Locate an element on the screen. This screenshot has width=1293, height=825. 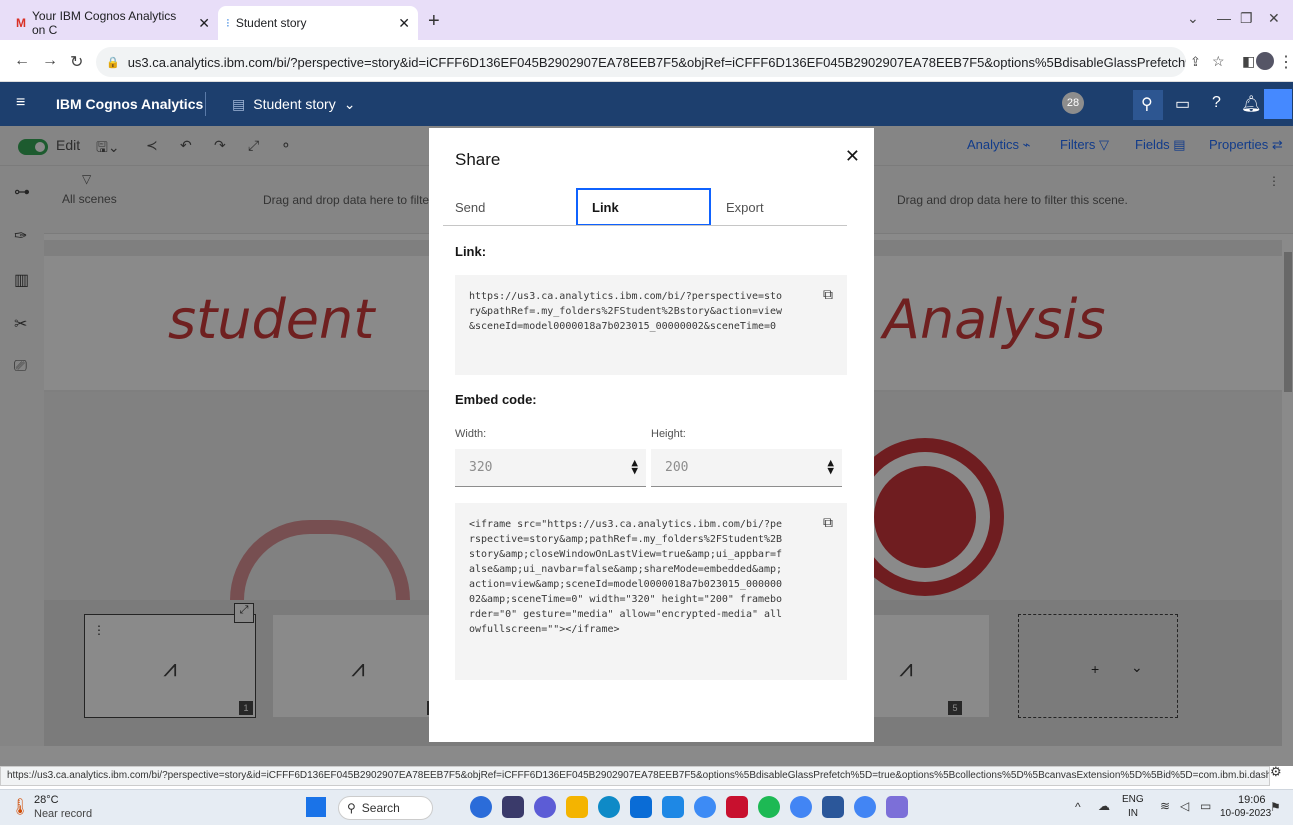
battery-icon: ▭ is located at coordinates (1205, 806).